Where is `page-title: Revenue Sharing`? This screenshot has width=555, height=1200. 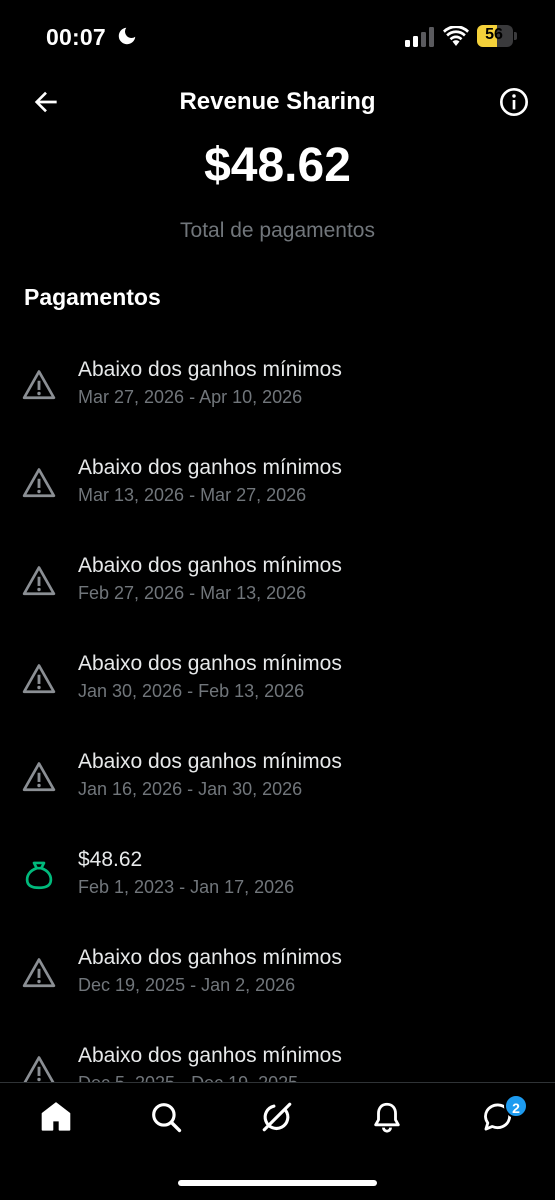 page-title: Revenue Sharing is located at coordinates (277, 101).